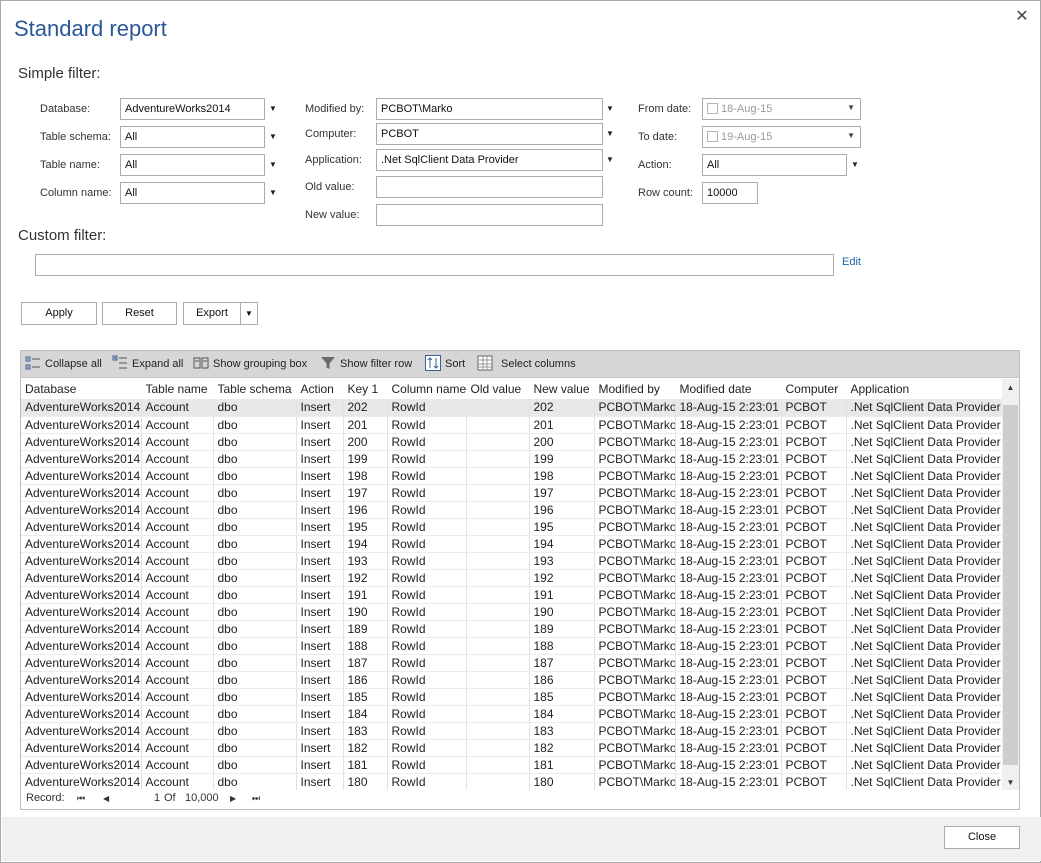 The image size is (1041, 863). What do you see at coordinates (233, 798) in the screenshot?
I see `next-record-icon: ▶` at bounding box center [233, 798].